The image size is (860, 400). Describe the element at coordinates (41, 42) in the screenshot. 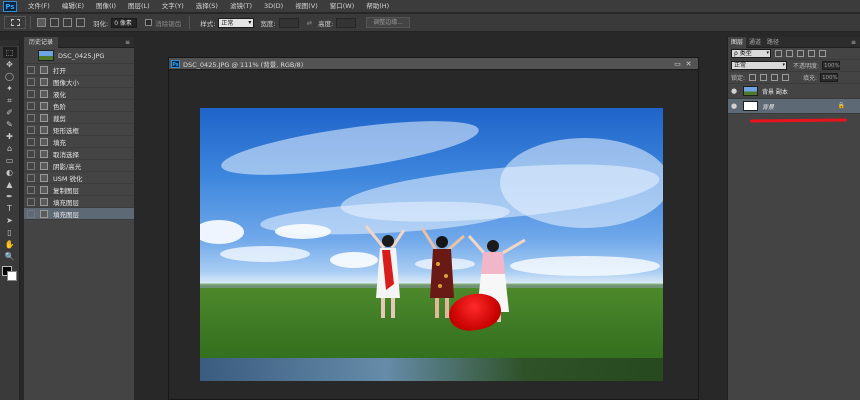

I see `history-tab: 历史记录` at that location.